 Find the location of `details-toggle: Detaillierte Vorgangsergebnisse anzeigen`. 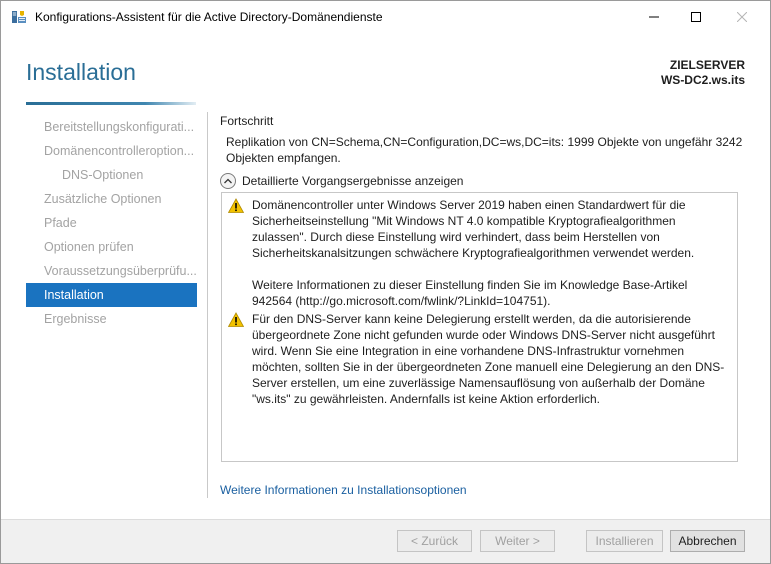

details-toggle: Detaillierte Vorgangsergebnisse anzeigen is located at coordinates (341, 181).